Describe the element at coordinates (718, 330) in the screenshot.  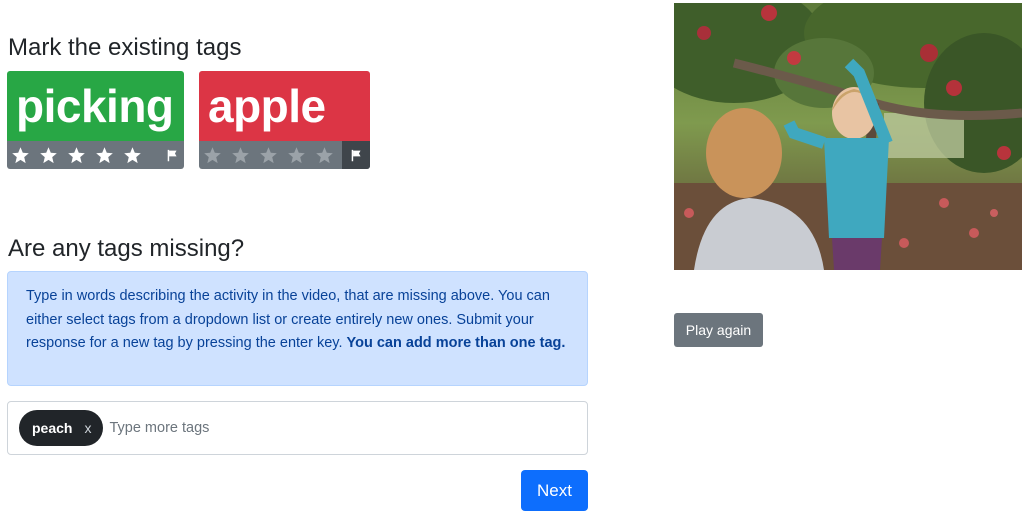
I see `play-again-button: Play again` at that location.